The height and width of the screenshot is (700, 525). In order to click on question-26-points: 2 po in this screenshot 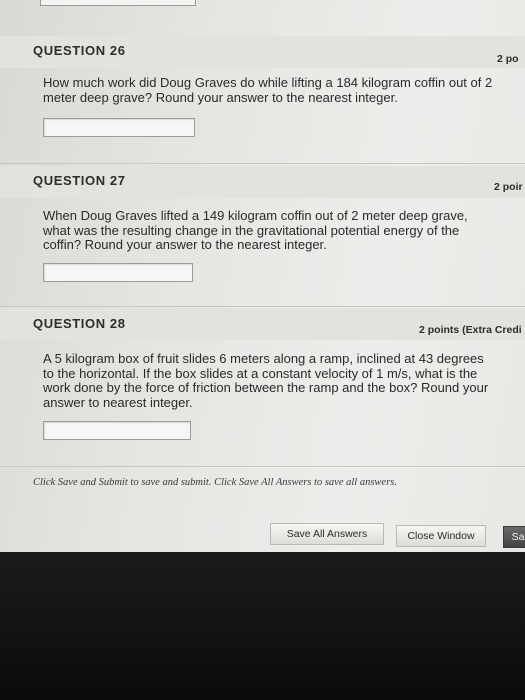, I will do `click(508, 59)`.